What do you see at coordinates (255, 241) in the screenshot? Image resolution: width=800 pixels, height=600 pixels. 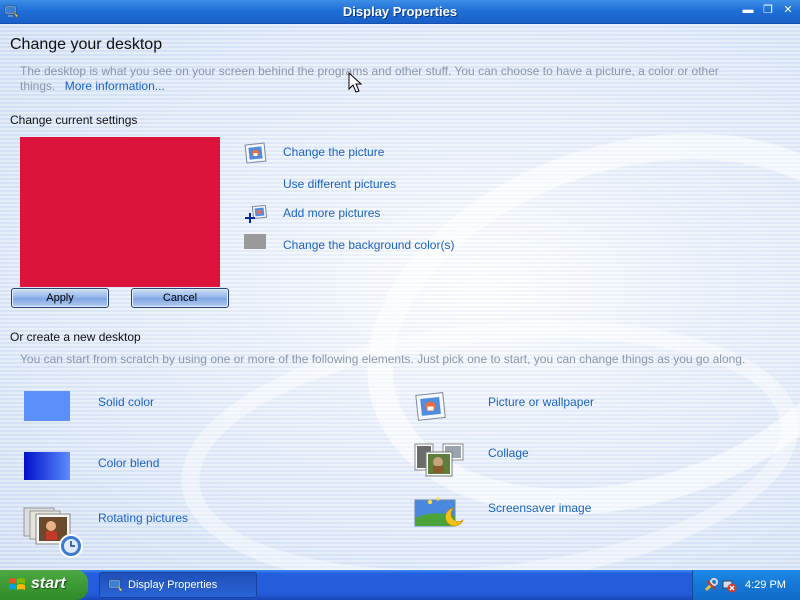 I see `background-color-icon` at bounding box center [255, 241].